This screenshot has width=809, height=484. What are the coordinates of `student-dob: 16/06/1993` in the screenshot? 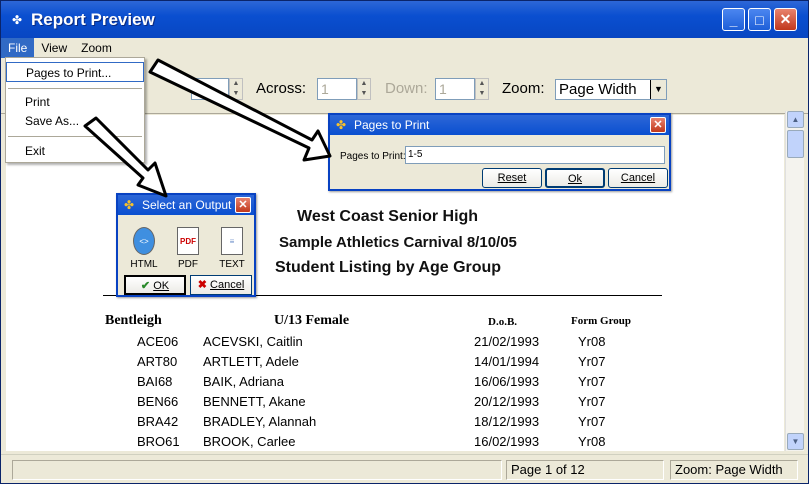 It's located at (507, 381).